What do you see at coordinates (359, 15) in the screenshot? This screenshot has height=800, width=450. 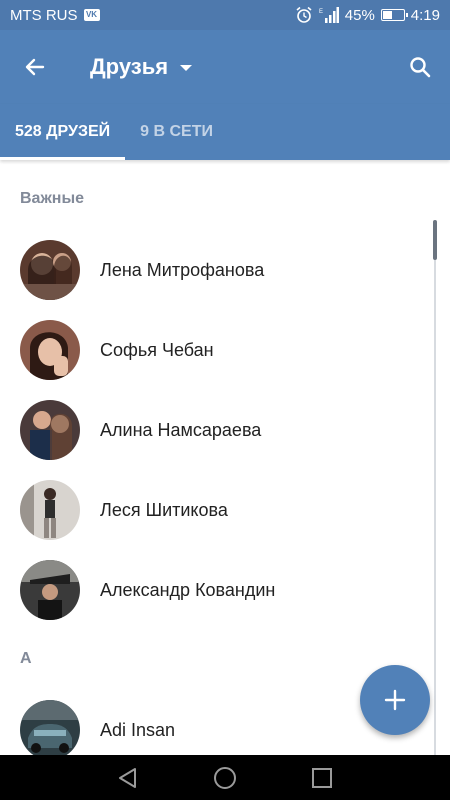 I see `battery-percent: 45%` at bounding box center [359, 15].